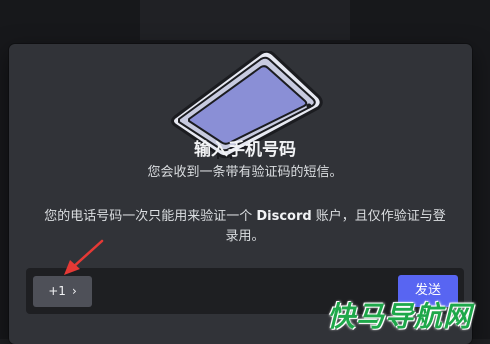  I want to click on country-code-label: +1, so click(57, 291).